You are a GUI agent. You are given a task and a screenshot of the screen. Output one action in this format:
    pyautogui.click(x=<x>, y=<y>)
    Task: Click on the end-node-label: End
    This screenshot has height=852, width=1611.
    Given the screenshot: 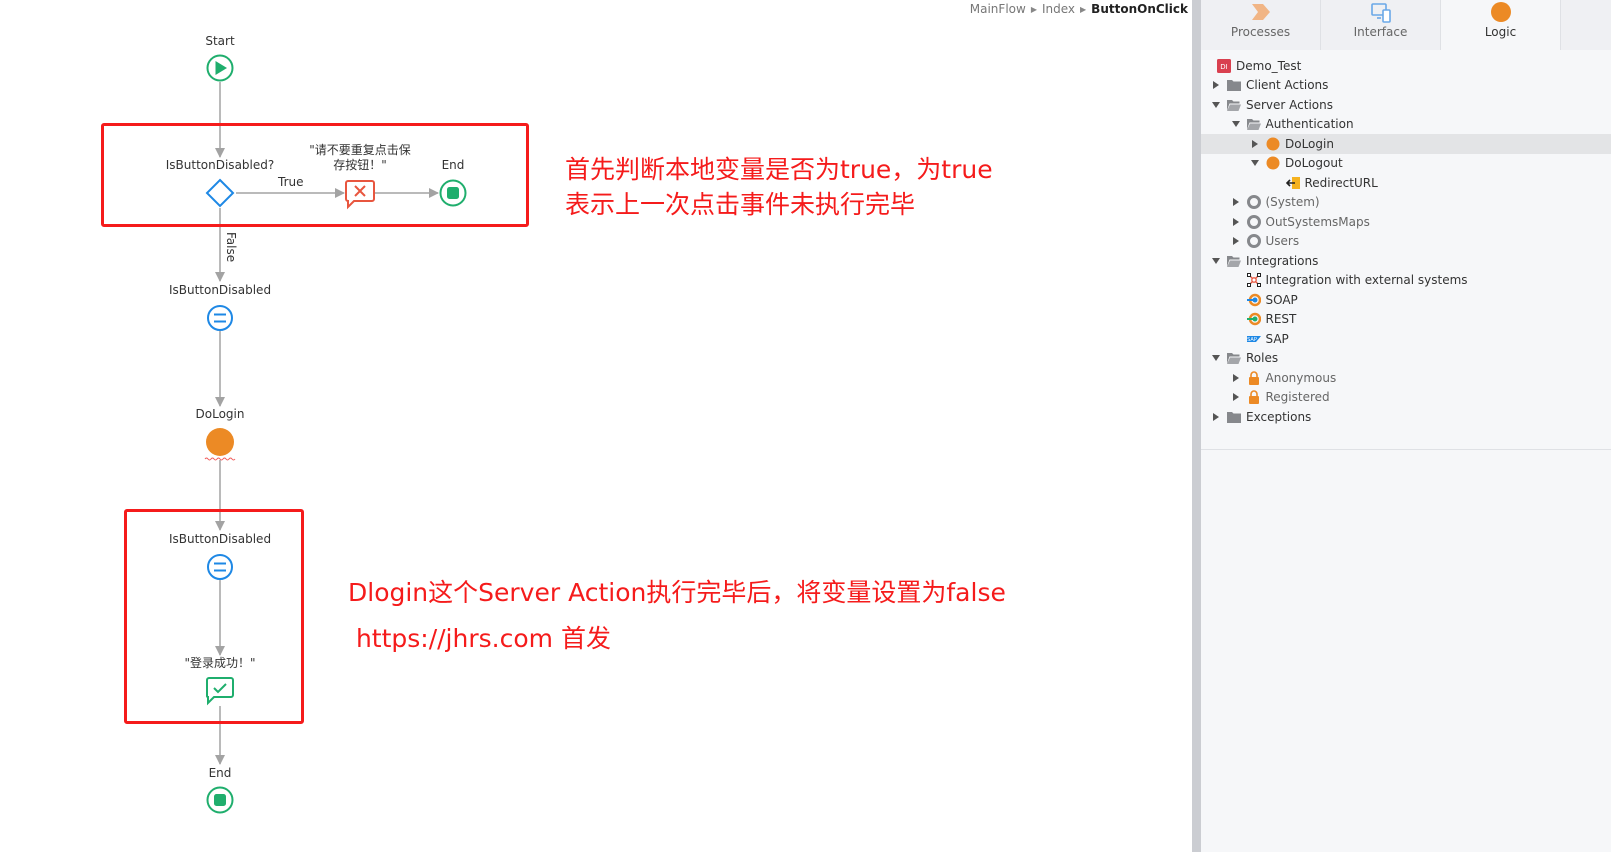 What is the action you would take?
    pyautogui.click(x=220, y=773)
    